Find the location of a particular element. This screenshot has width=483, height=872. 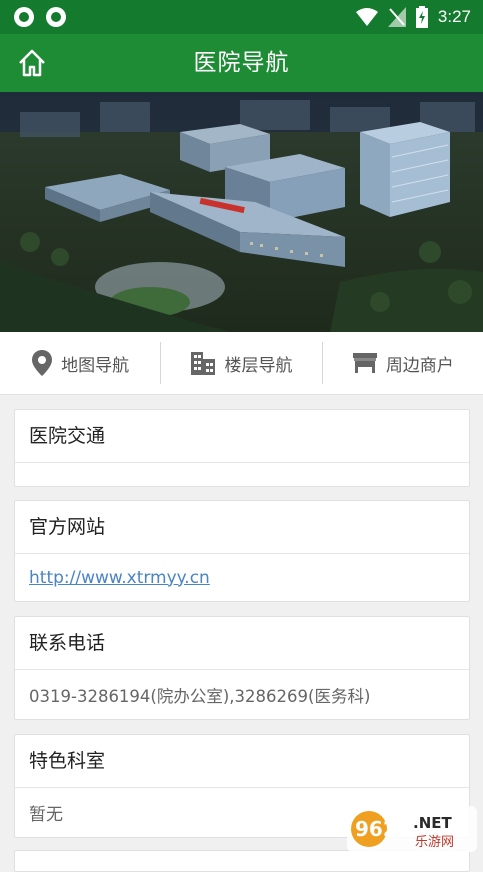

signal-icon is located at coordinates (396, 17).